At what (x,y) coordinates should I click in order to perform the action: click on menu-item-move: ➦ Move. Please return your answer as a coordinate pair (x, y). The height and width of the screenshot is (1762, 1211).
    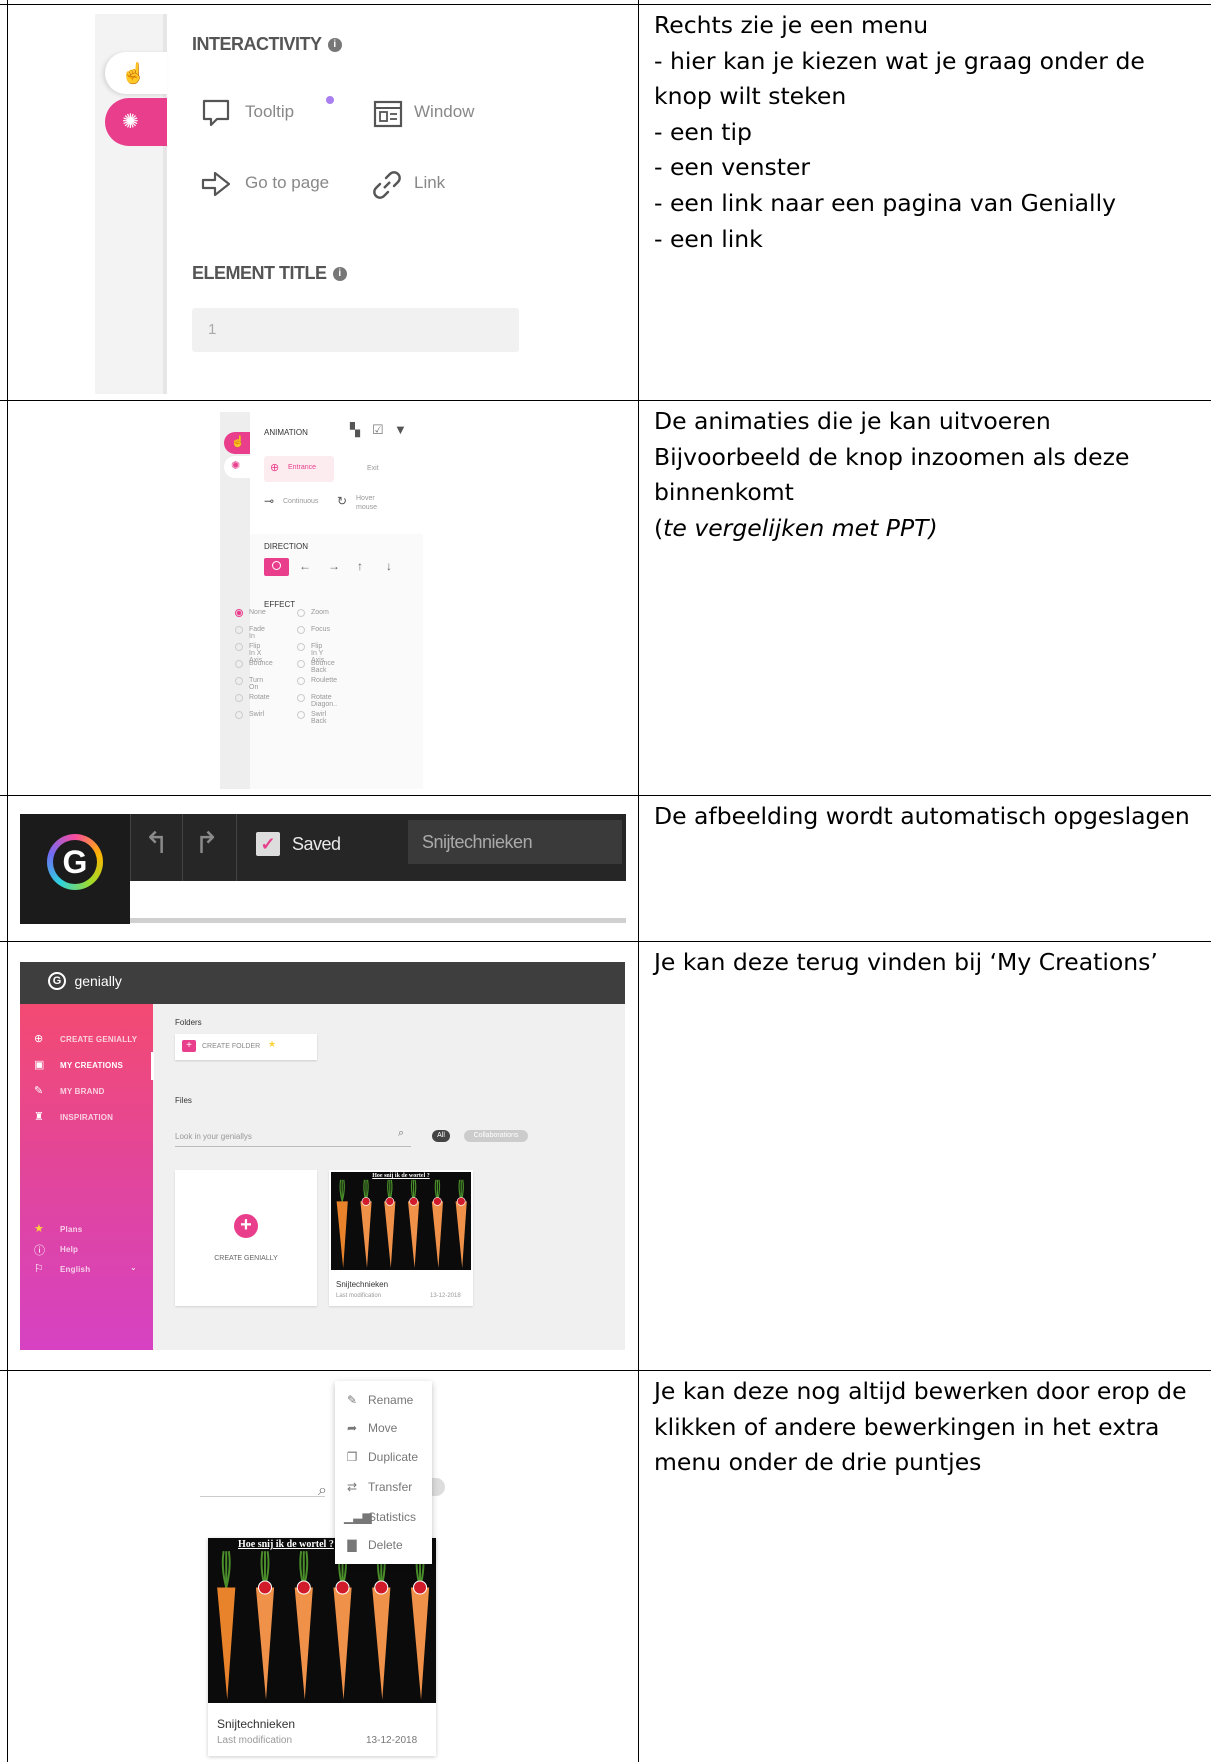
    Looking at the image, I should click on (383, 1428).